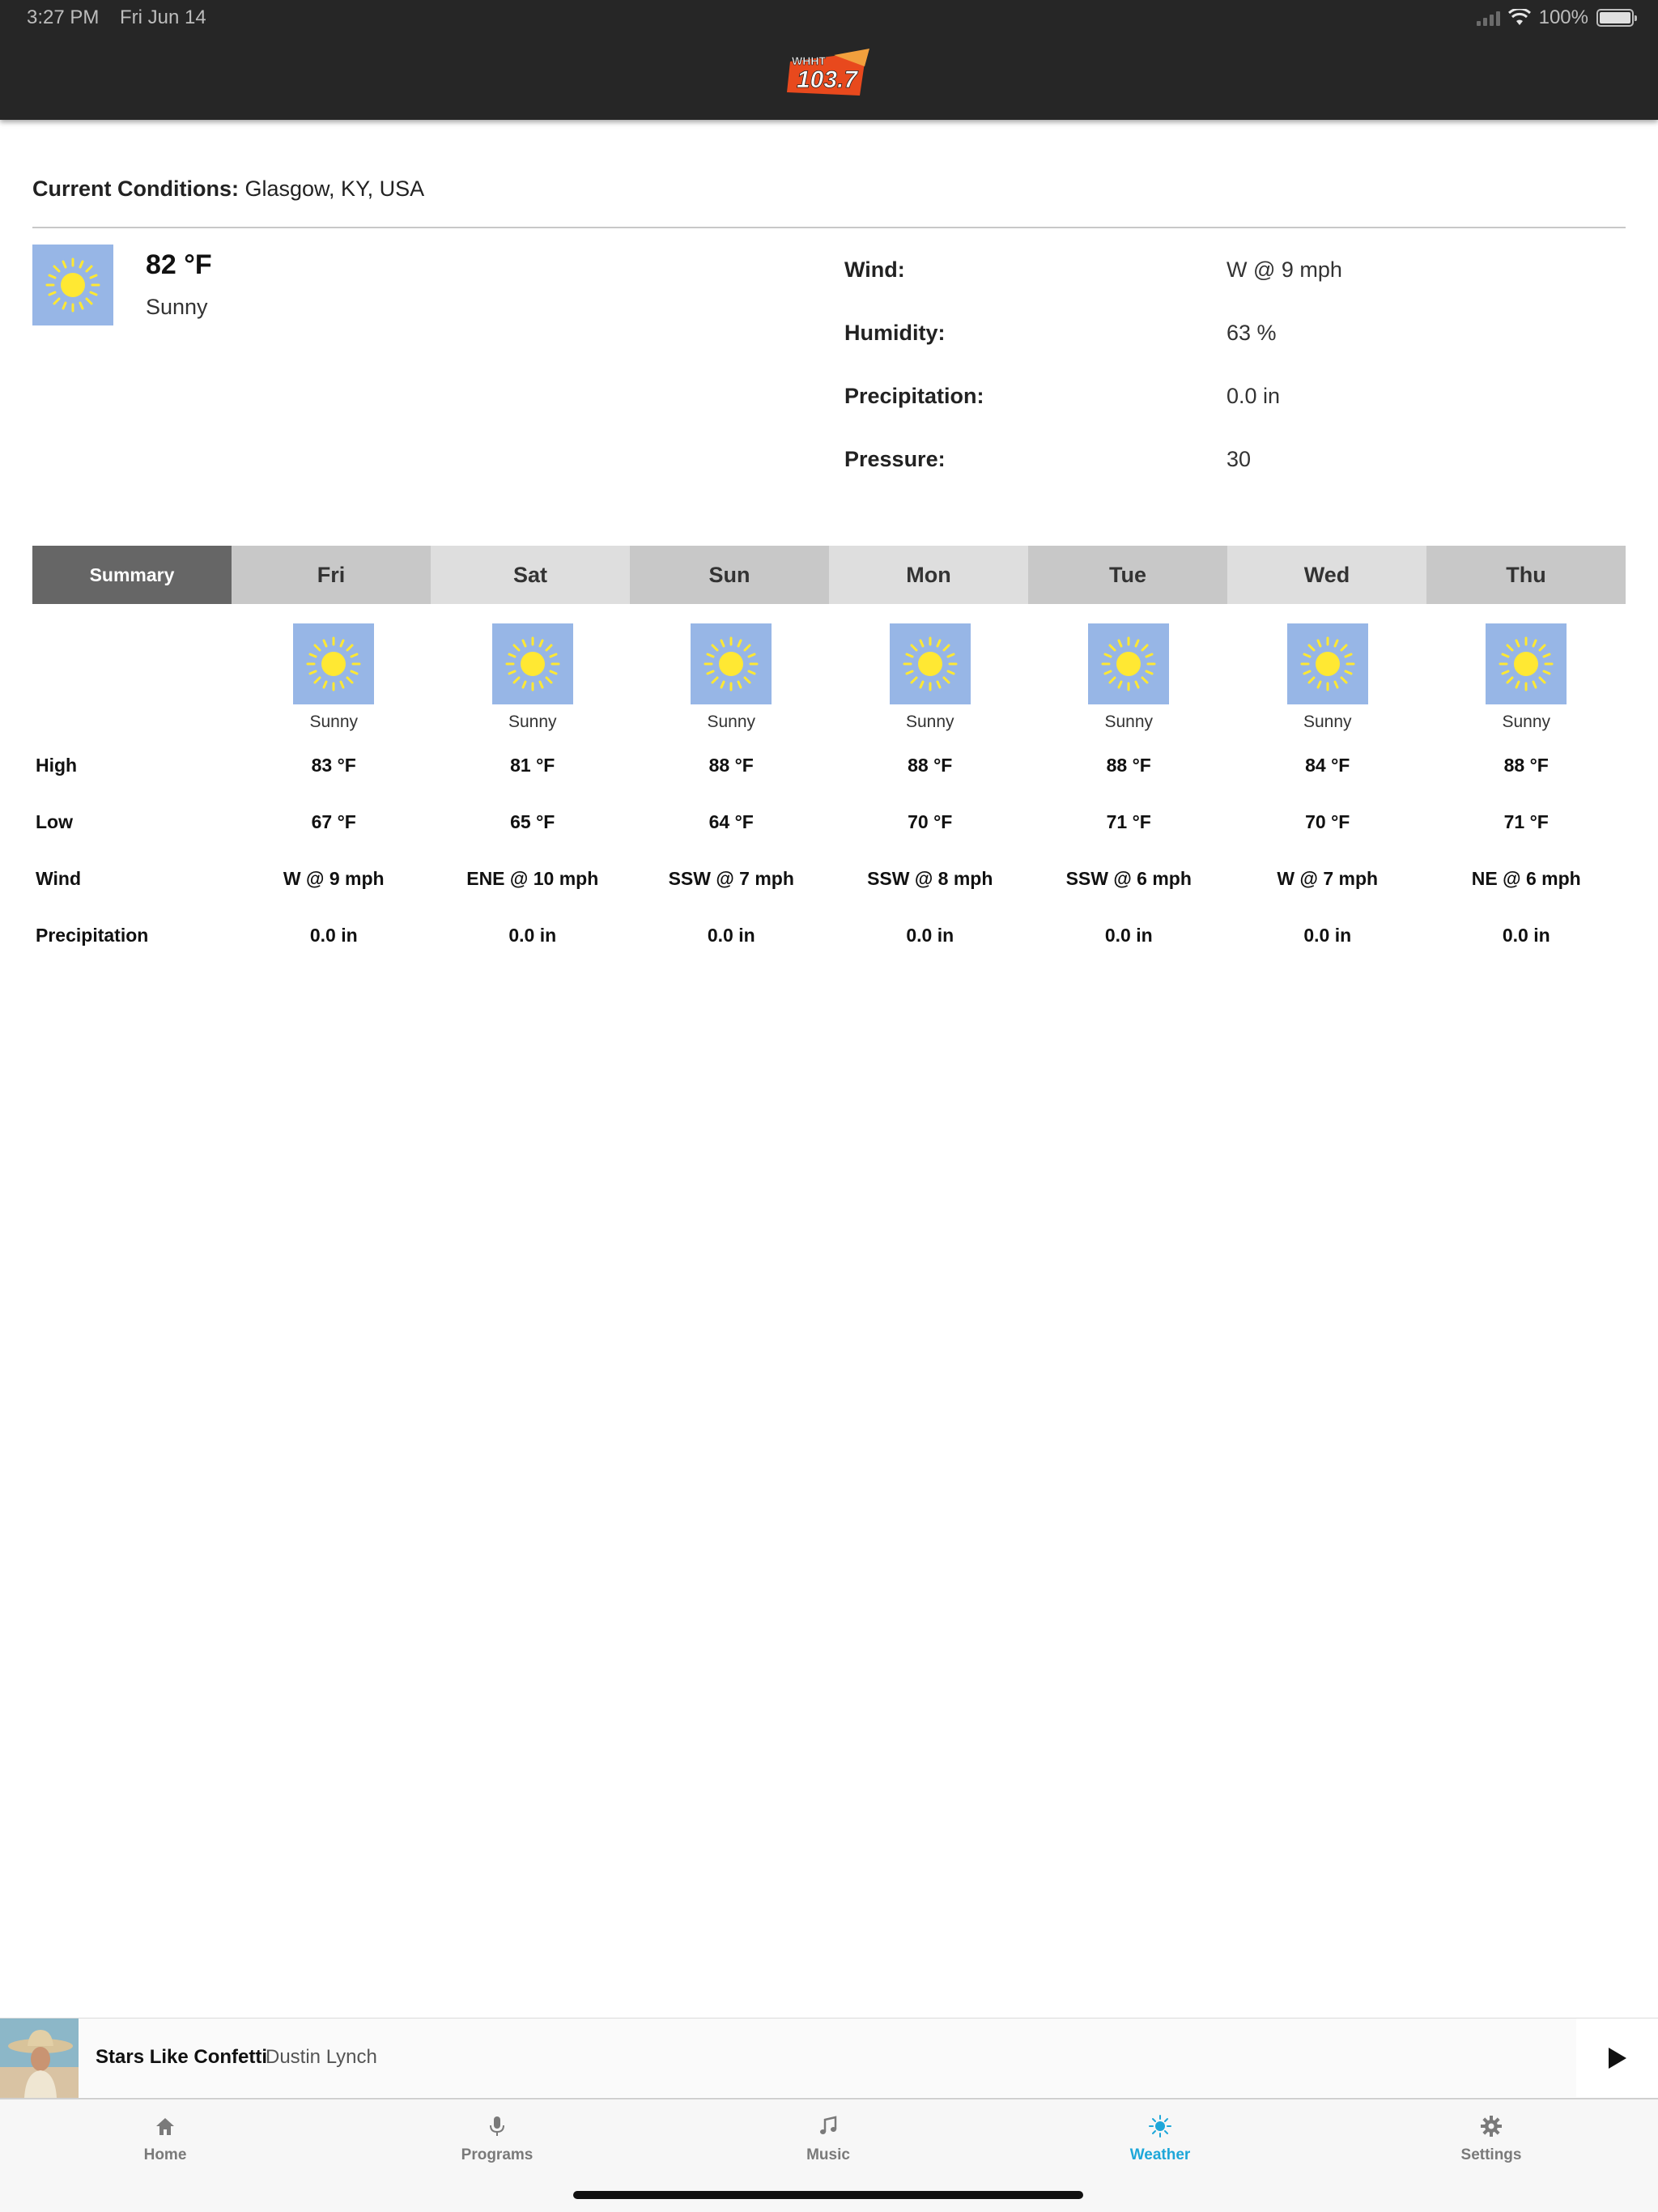 This screenshot has width=1658, height=2212. Describe the element at coordinates (1239, 459) in the screenshot. I see `detail-value: 30` at that location.